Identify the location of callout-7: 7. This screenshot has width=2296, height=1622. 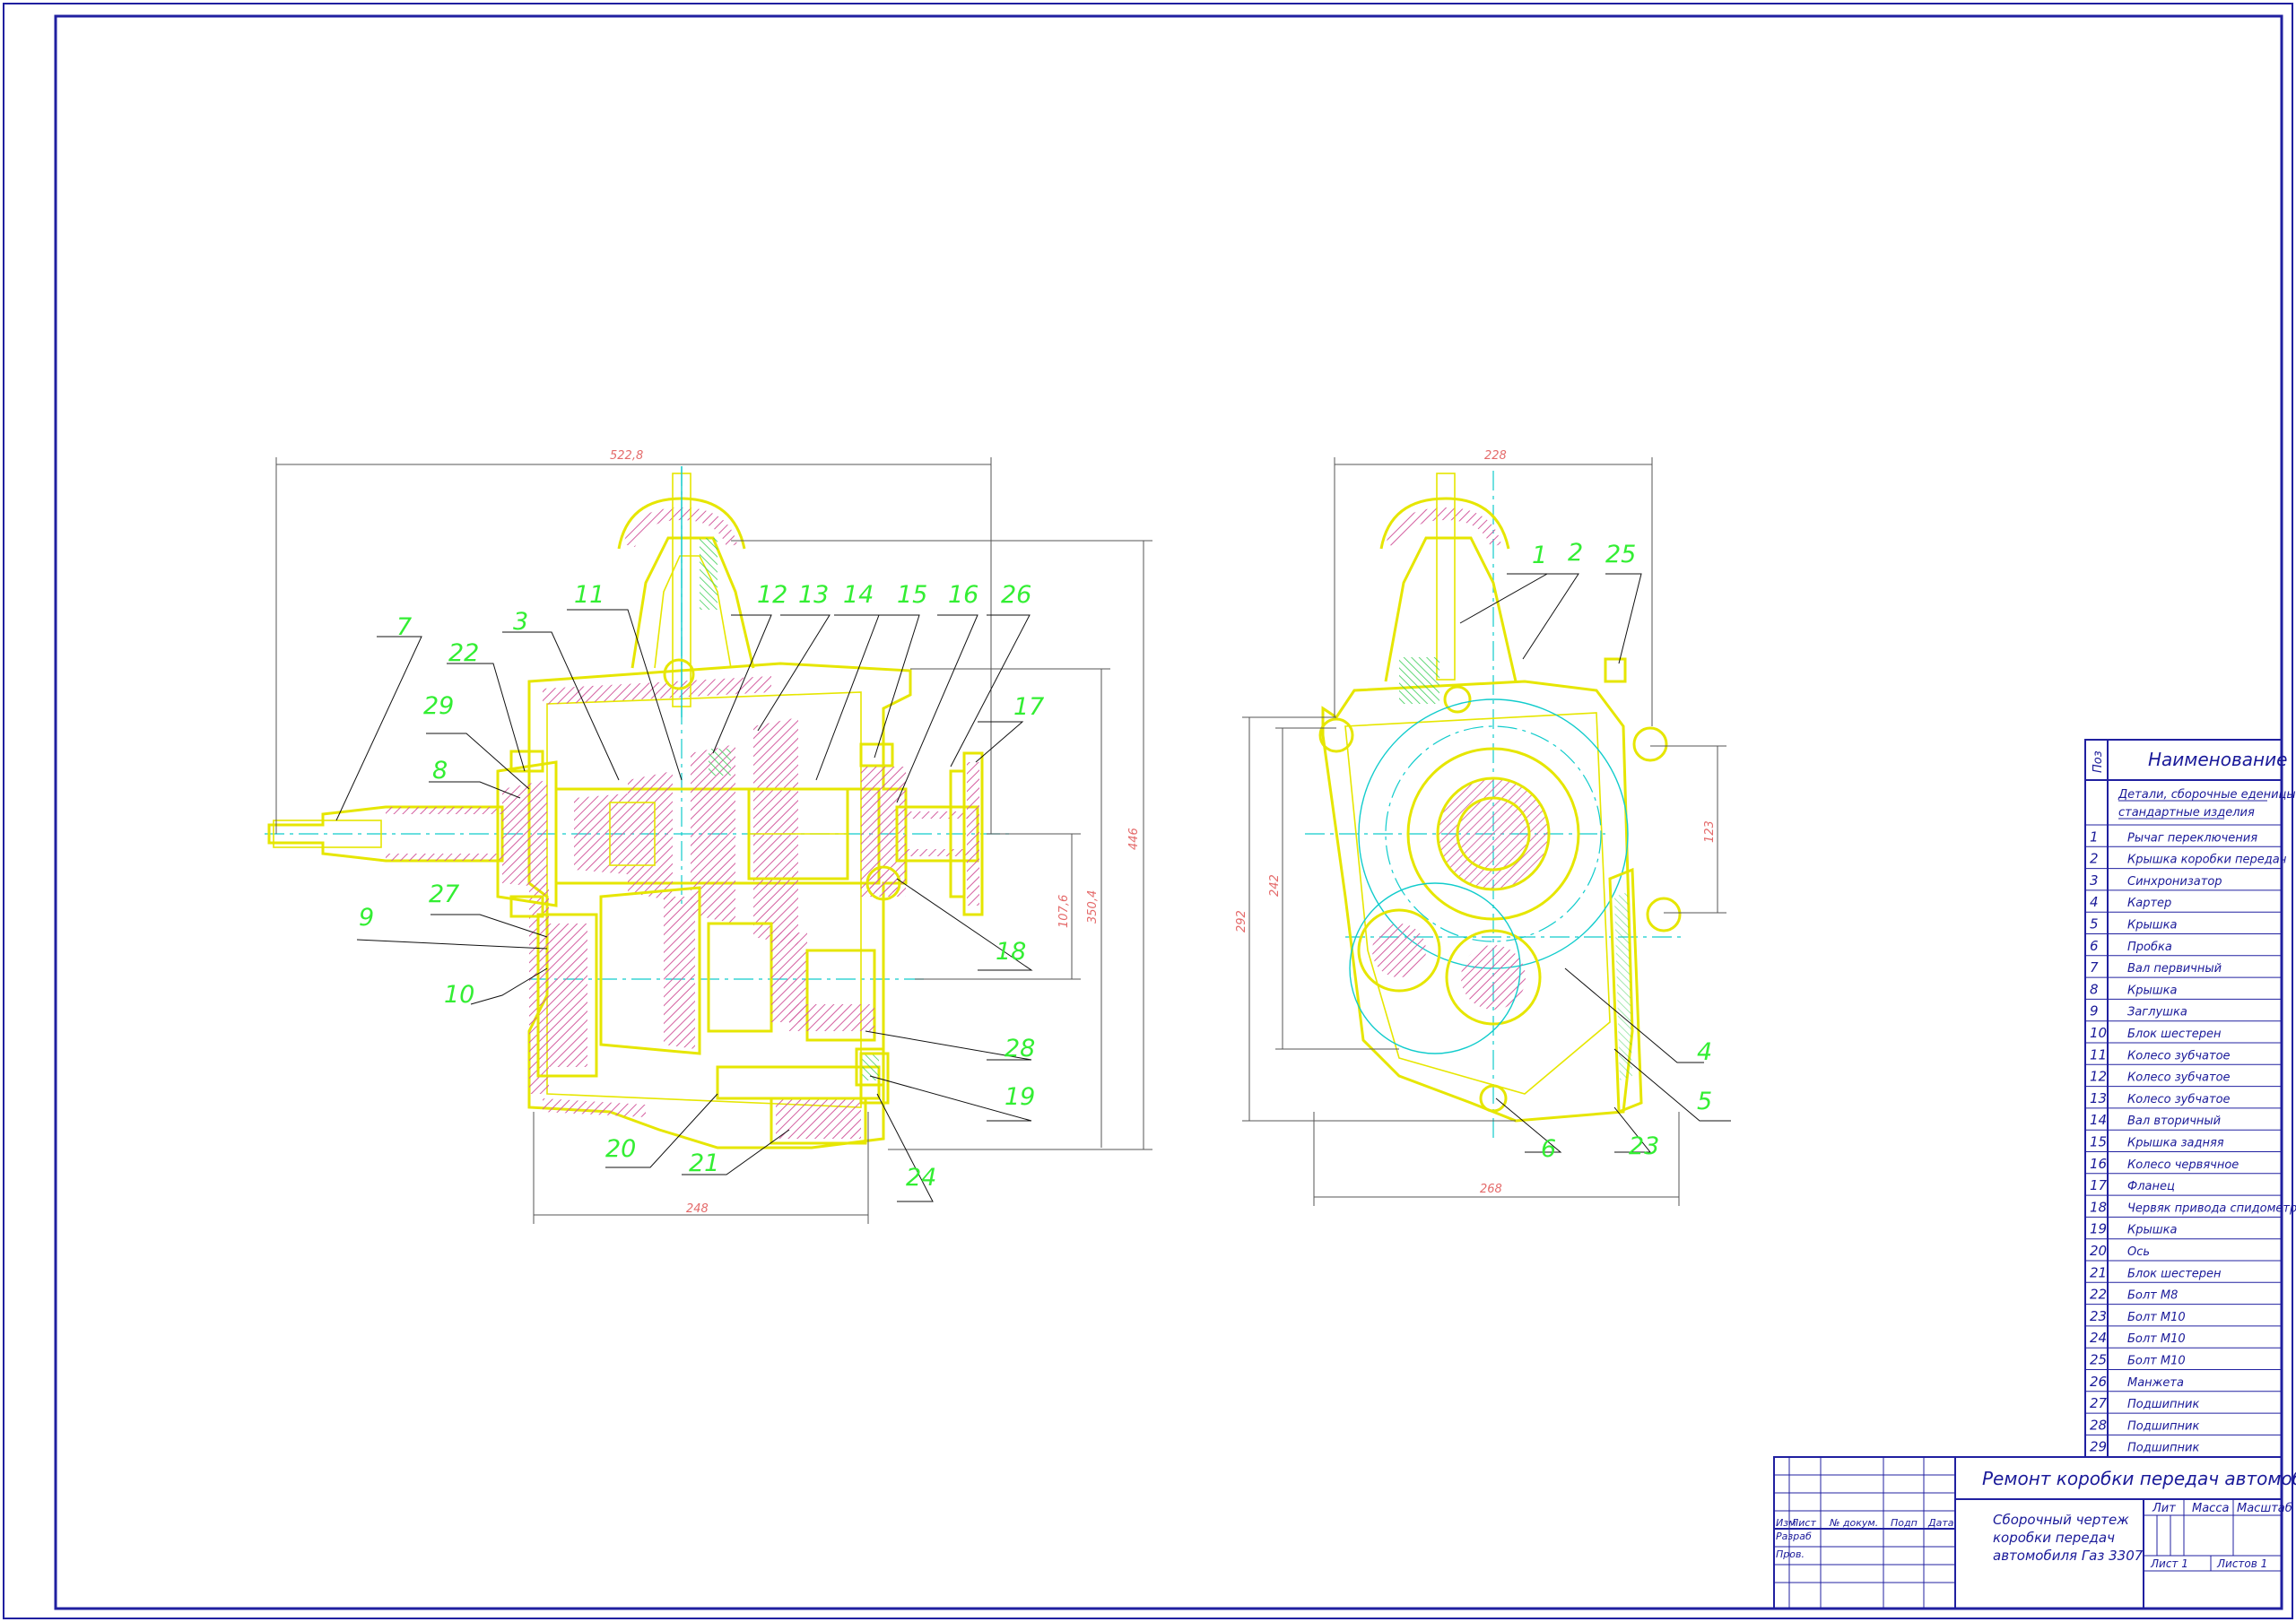
(404, 627).